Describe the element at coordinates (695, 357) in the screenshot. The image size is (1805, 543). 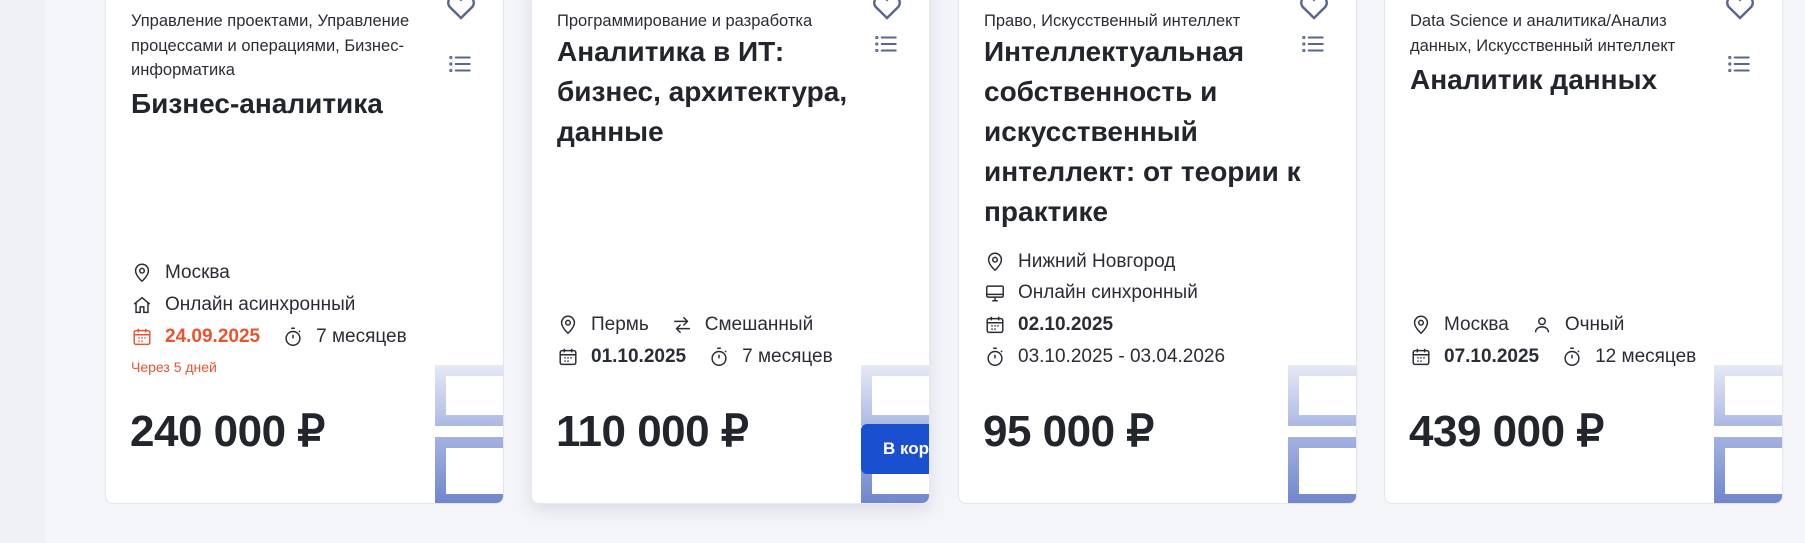
I see `date-duration-row: 01.10.2025 7 месяцев` at that location.